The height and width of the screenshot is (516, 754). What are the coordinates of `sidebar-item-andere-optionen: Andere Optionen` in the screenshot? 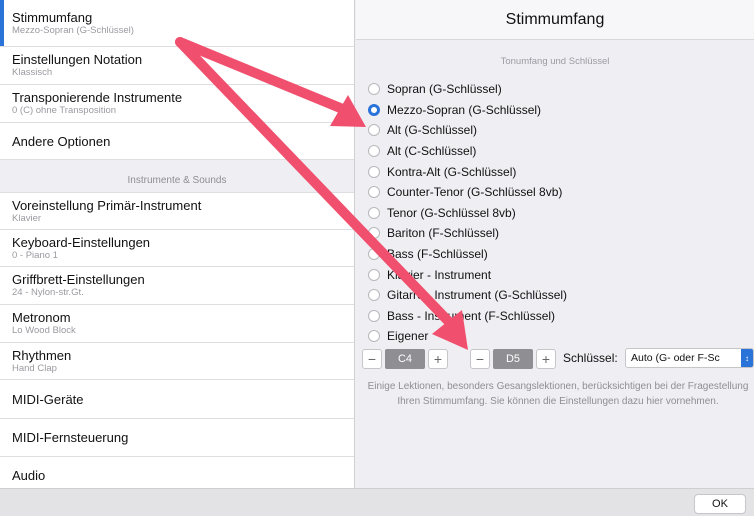 It's located at (177, 141).